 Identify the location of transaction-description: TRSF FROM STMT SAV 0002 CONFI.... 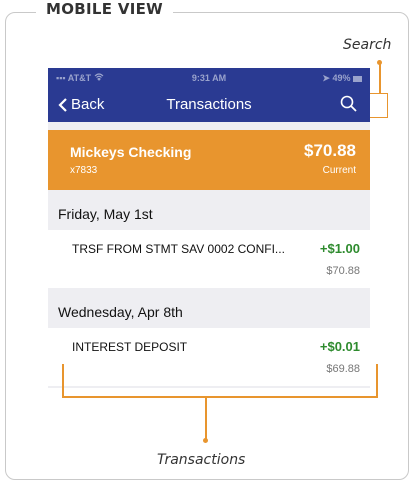
(178, 249).